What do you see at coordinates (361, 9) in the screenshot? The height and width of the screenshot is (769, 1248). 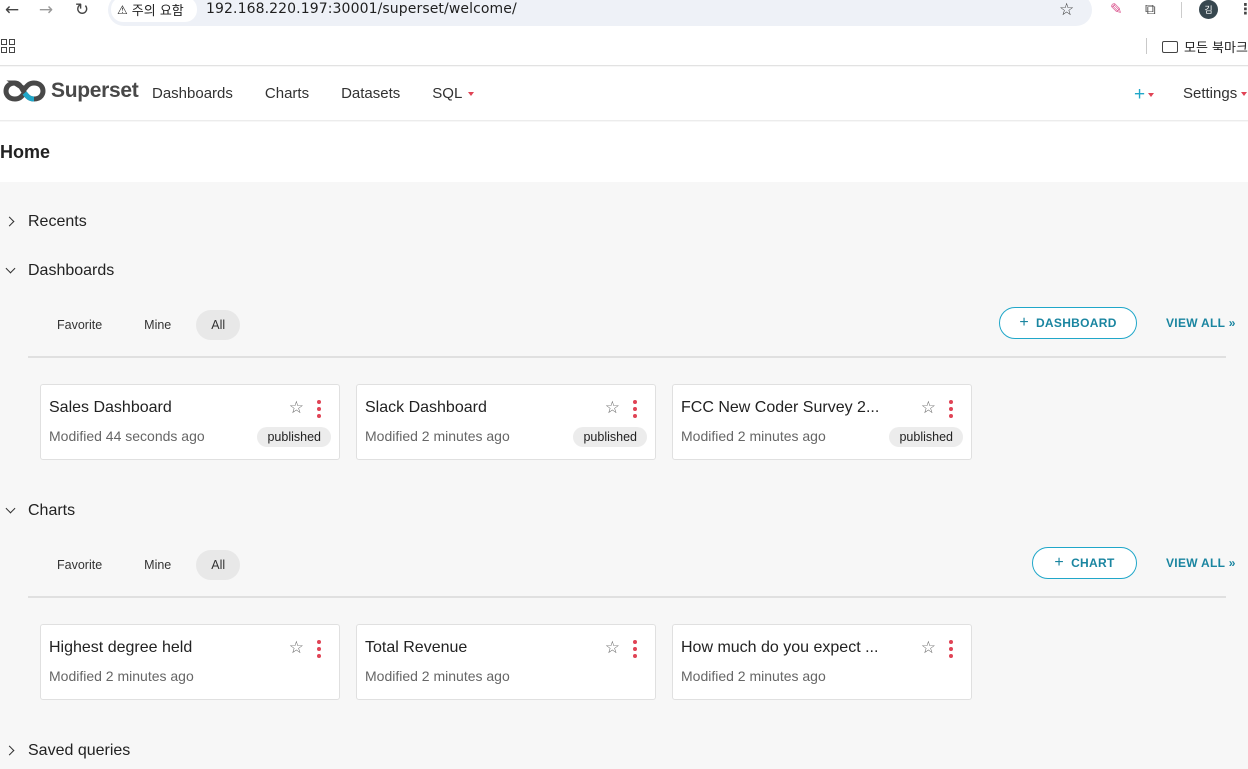 I see `url-text: 192.168.220.197:30001/superset/welcome/` at bounding box center [361, 9].